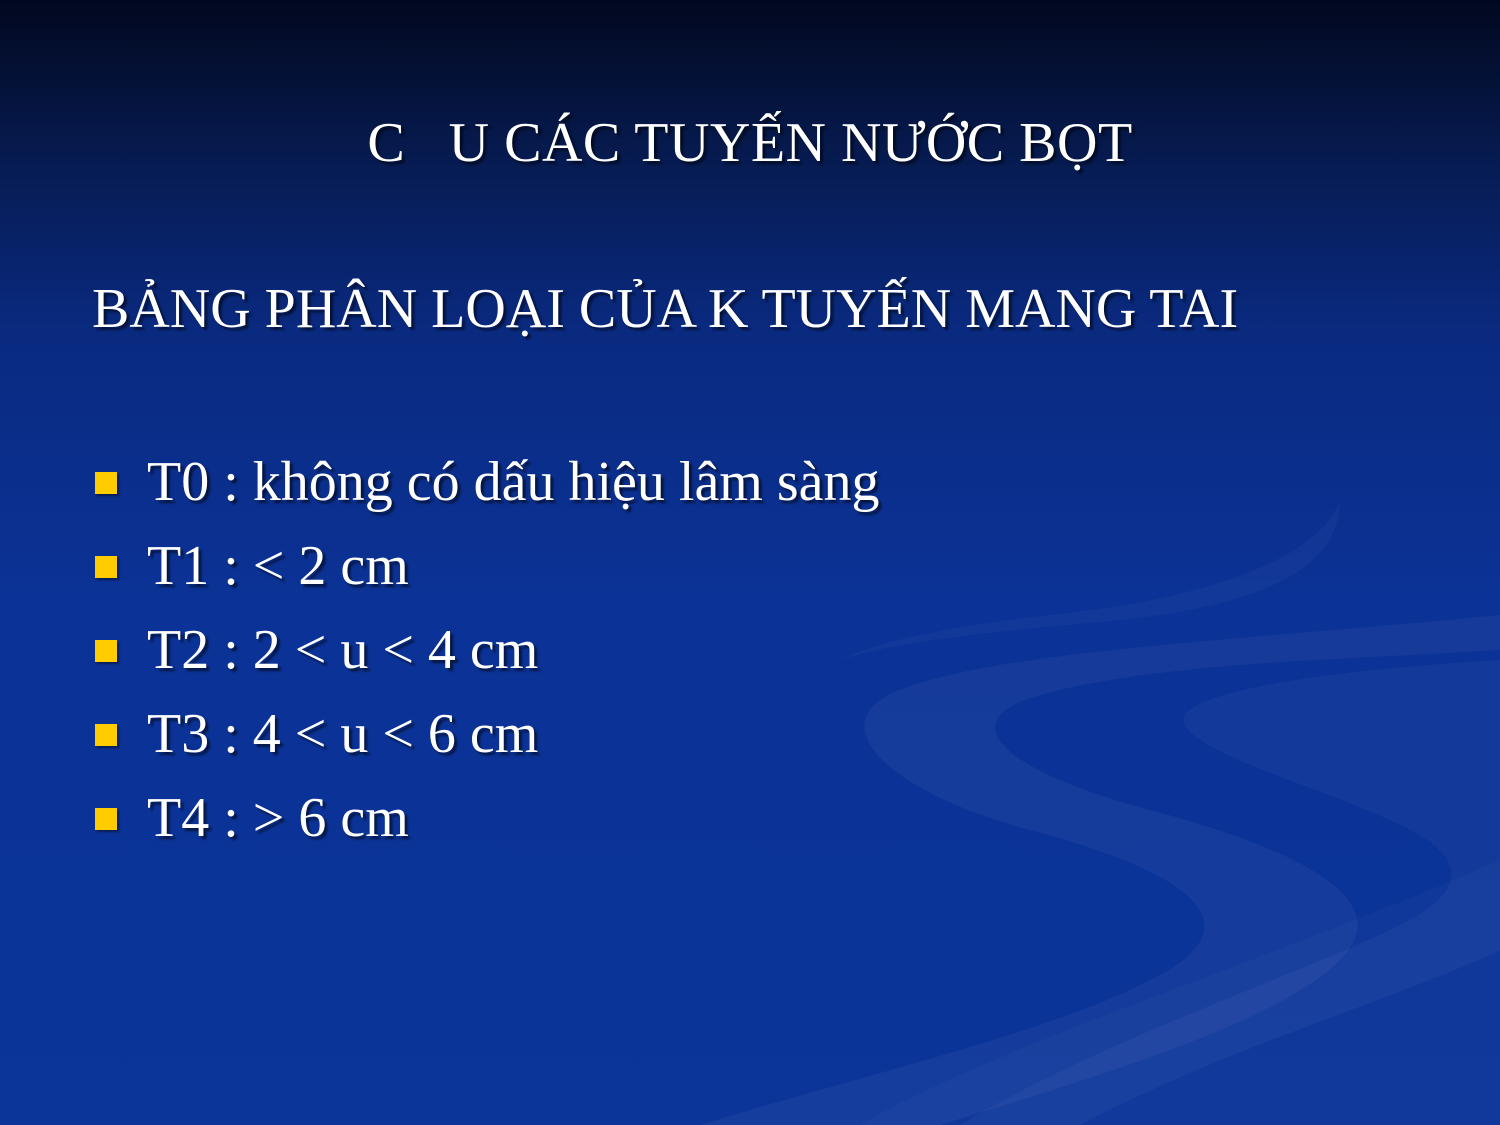 This screenshot has height=1125, width=1500. I want to click on bullet-item-t2: T2 : 2 < u < 4 cm, so click(486, 650).